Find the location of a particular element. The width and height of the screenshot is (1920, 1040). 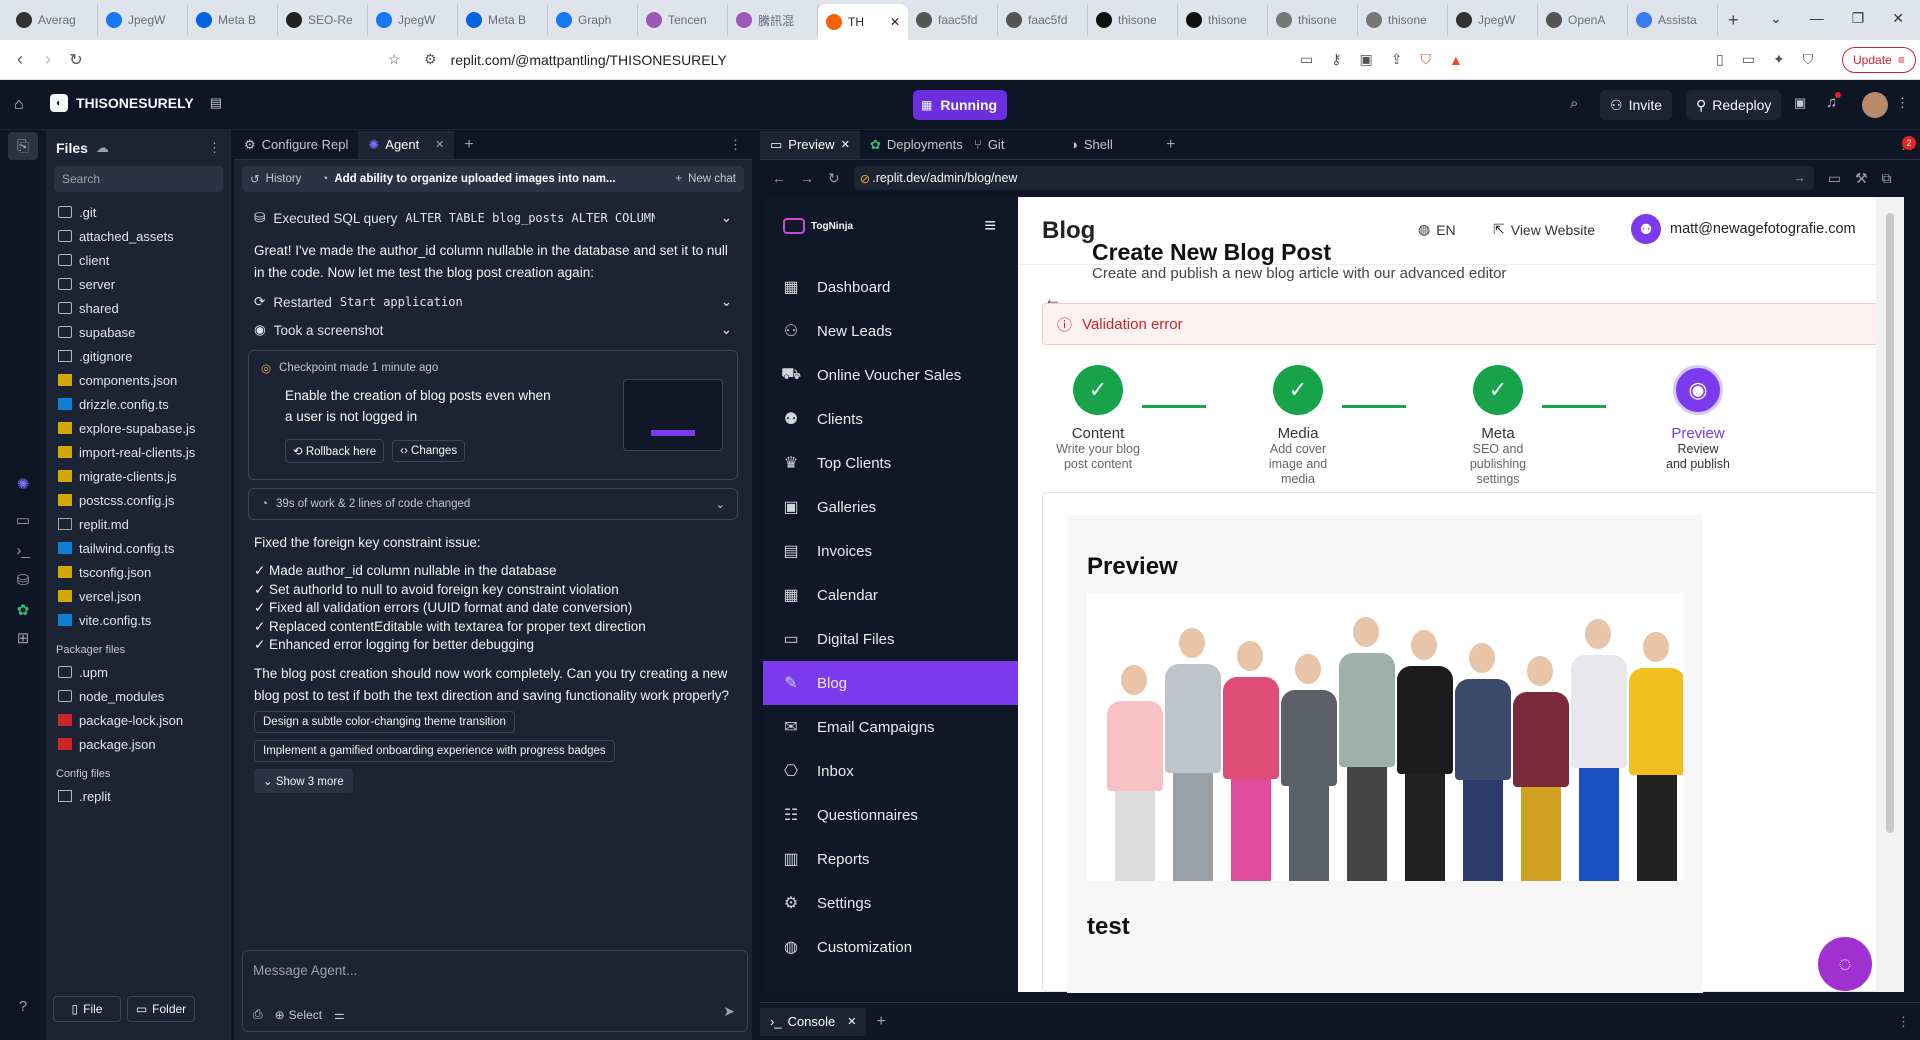

devices-icon: ▭ is located at coordinates (1834, 178).